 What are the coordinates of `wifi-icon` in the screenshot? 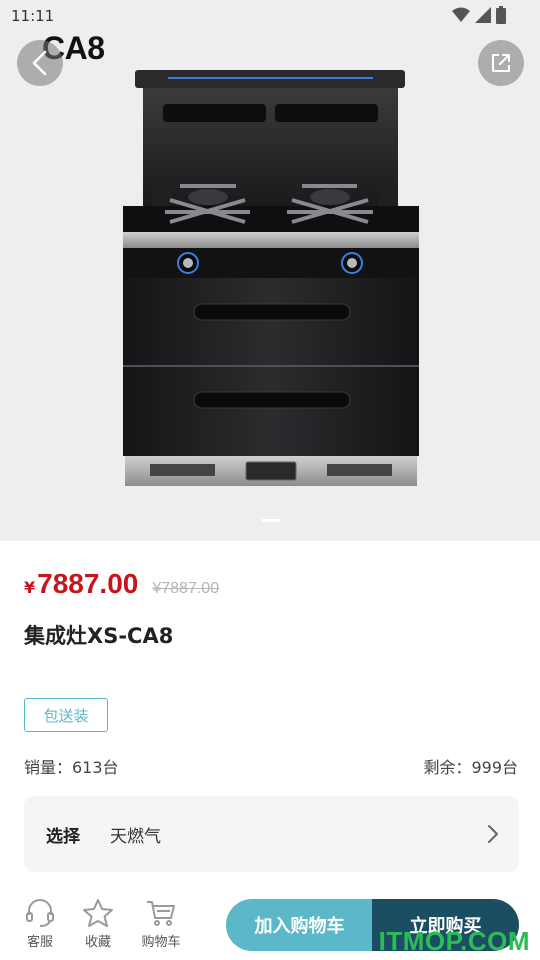 It's located at (461, 14).